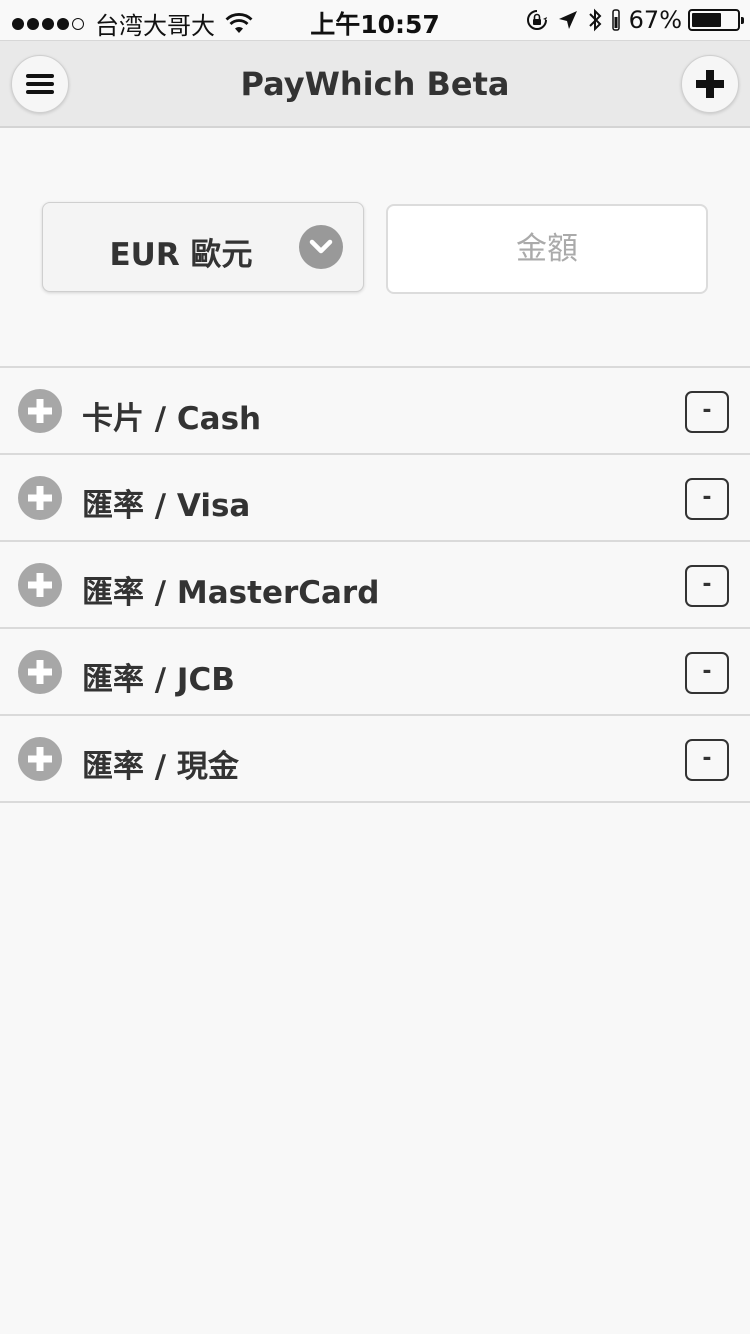  What do you see at coordinates (568, 20) in the screenshot?
I see `location-arrow-icon` at bounding box center [568, 20].